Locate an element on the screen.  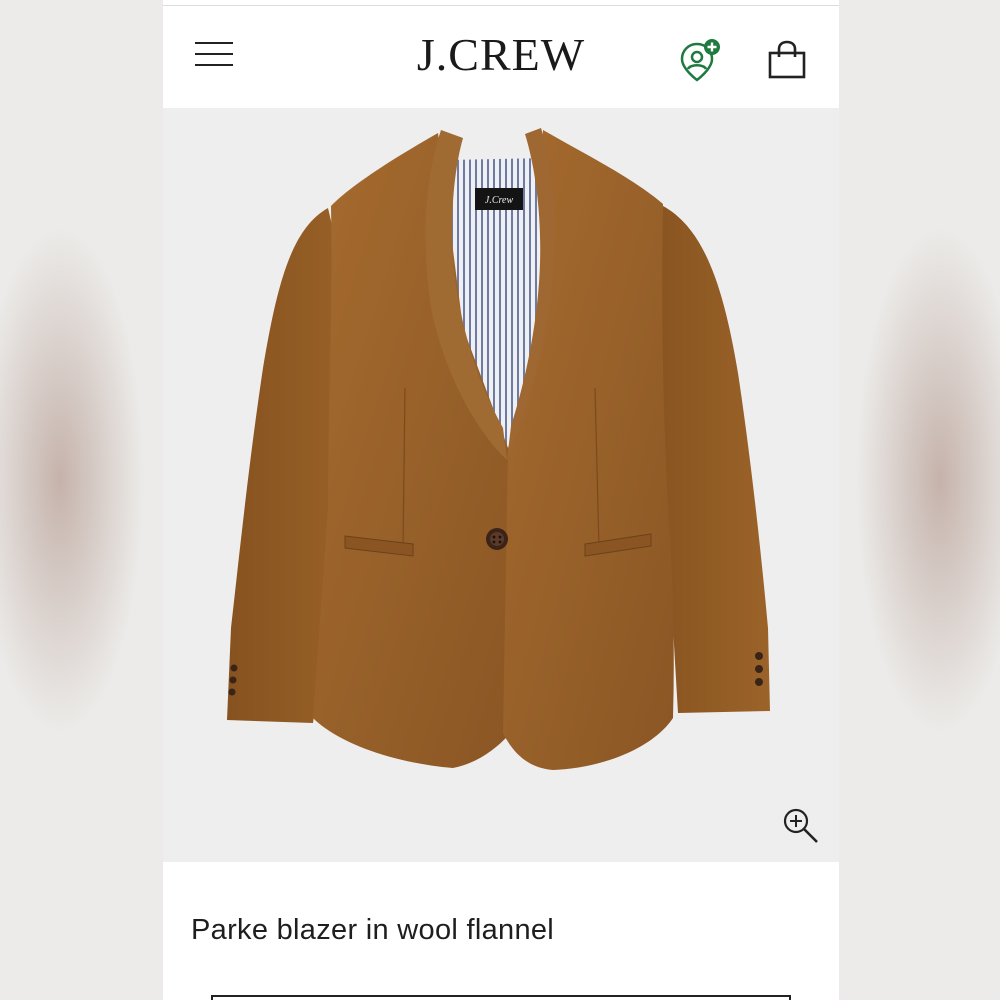
site-header: J.CREW is located at coordinates (501, 57).